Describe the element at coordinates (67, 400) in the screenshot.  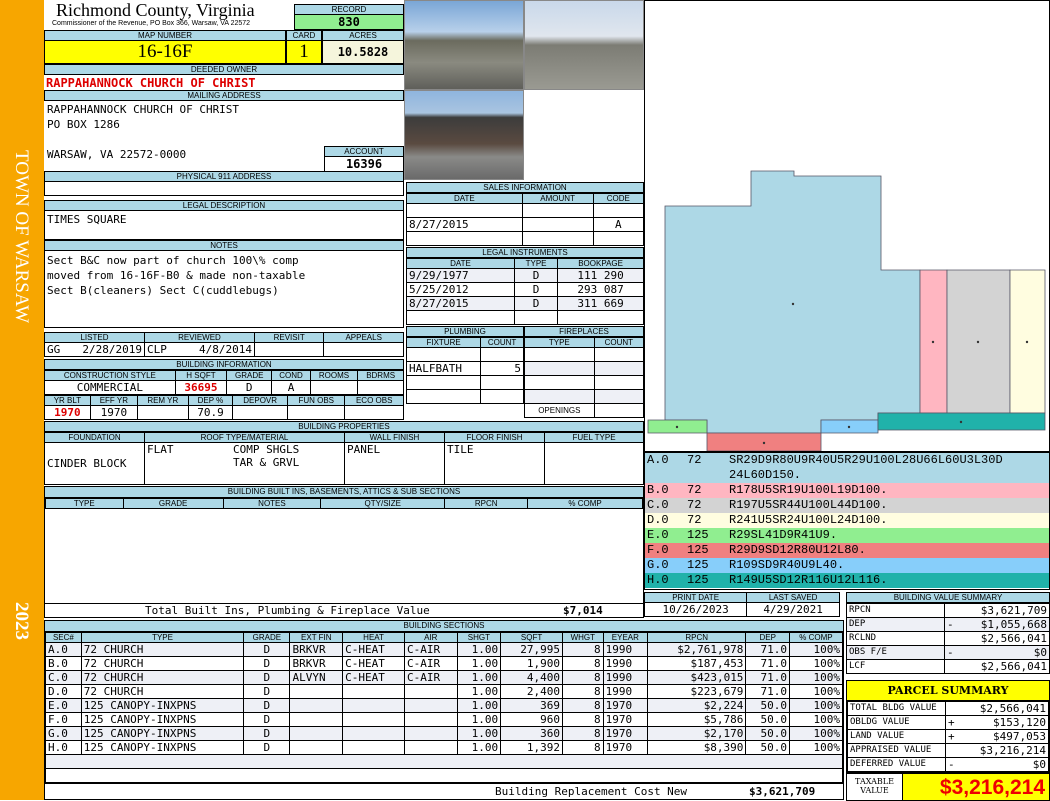
I see `column-header: YR BLT` at that location.